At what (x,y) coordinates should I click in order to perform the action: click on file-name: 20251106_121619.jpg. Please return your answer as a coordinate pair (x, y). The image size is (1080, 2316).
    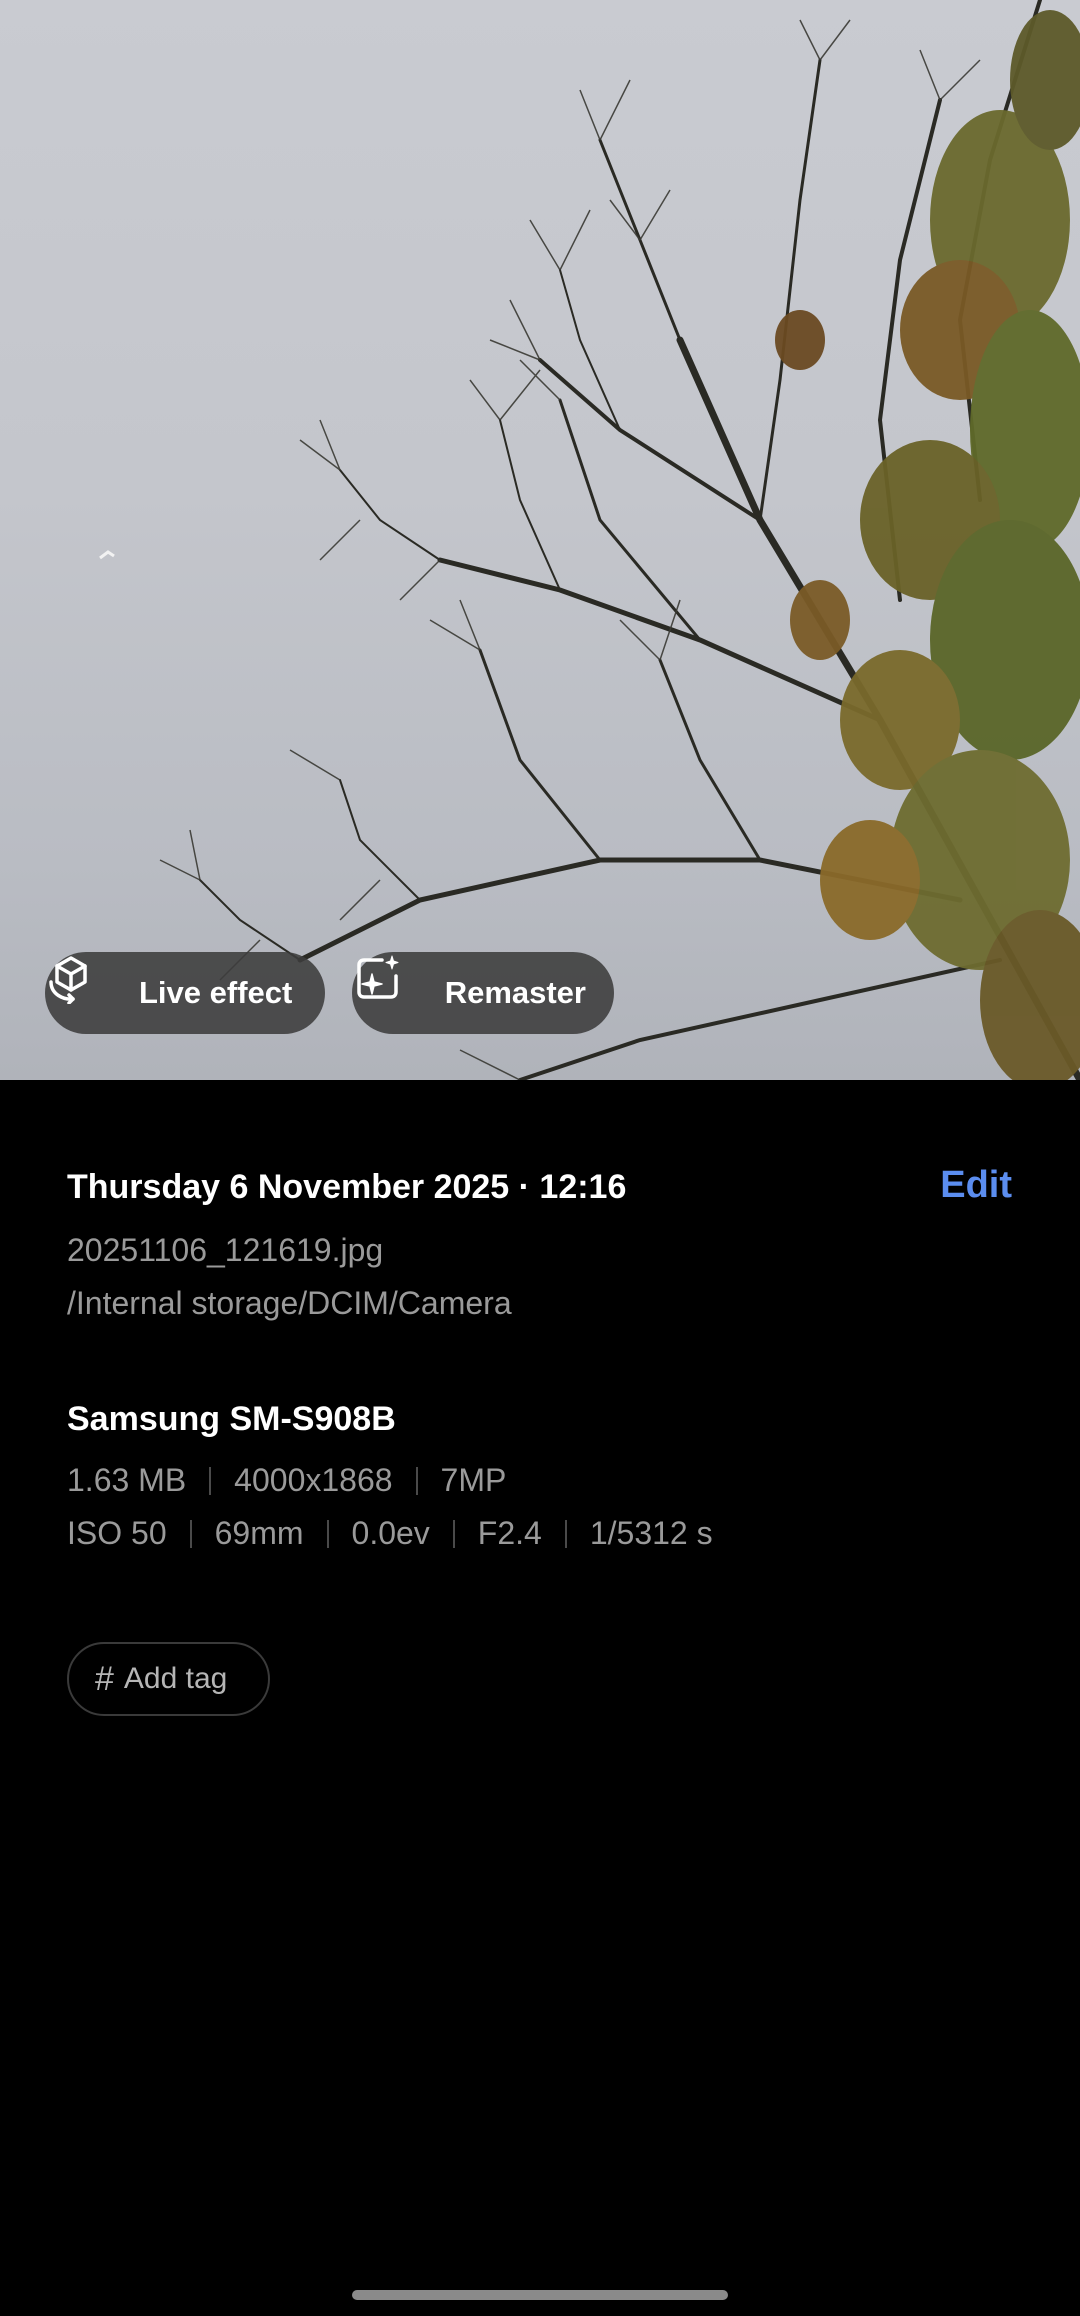
    Looking at the image, I should click on (225, 1250).